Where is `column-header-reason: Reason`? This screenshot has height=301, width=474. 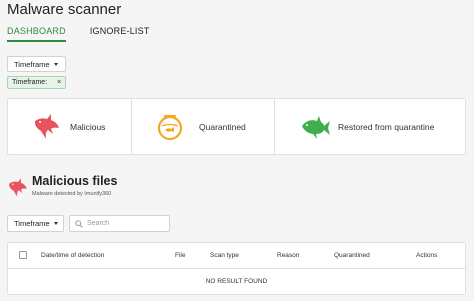
column-header-reason: Reason is located at coordinates (288, 255).